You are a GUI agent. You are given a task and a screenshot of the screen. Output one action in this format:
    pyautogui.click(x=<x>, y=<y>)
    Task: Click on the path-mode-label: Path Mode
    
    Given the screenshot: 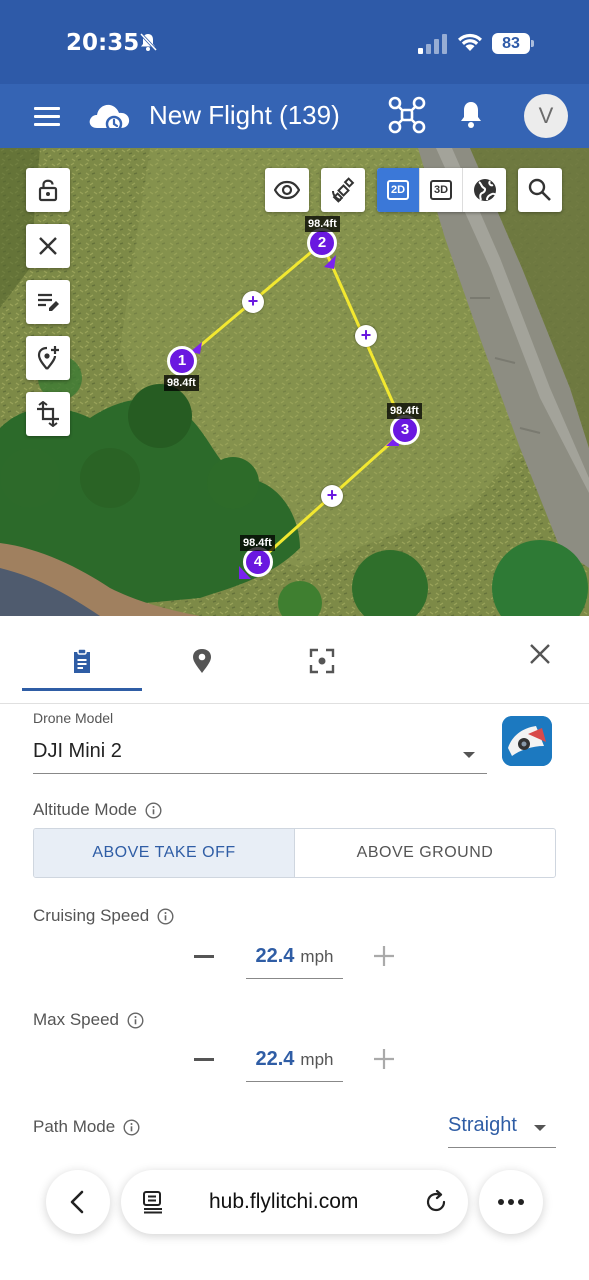 What is the action you would take?
    pyautogui.click(x=86, y=1127)
    